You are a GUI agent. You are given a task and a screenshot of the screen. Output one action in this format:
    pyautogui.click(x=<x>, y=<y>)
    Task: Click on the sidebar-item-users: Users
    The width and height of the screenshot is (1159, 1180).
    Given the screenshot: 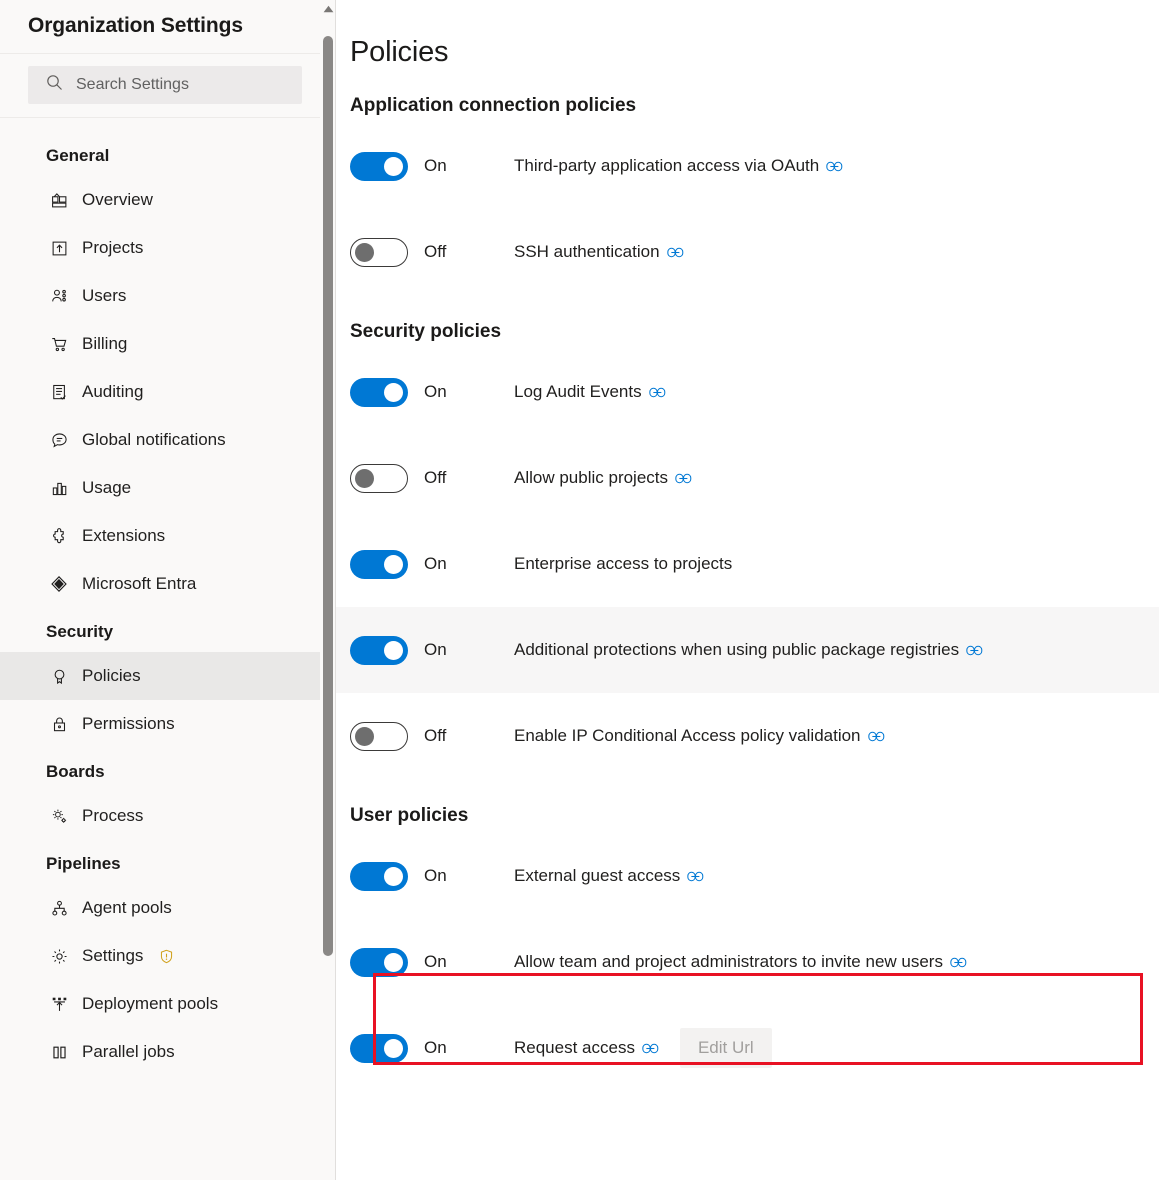 What is the action you would take?
    pyautogui.click(x=168, y=296)
    